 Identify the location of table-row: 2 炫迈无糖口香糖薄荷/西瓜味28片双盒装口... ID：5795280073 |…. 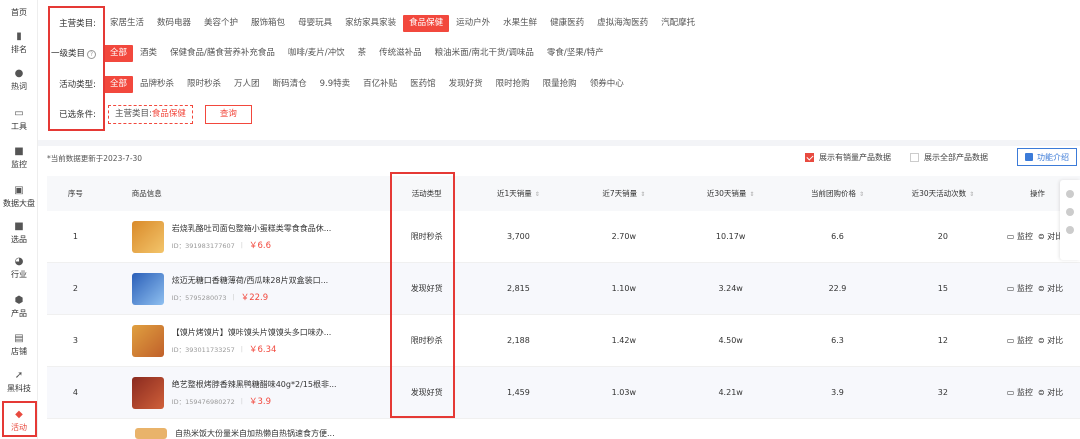
(563, 289).